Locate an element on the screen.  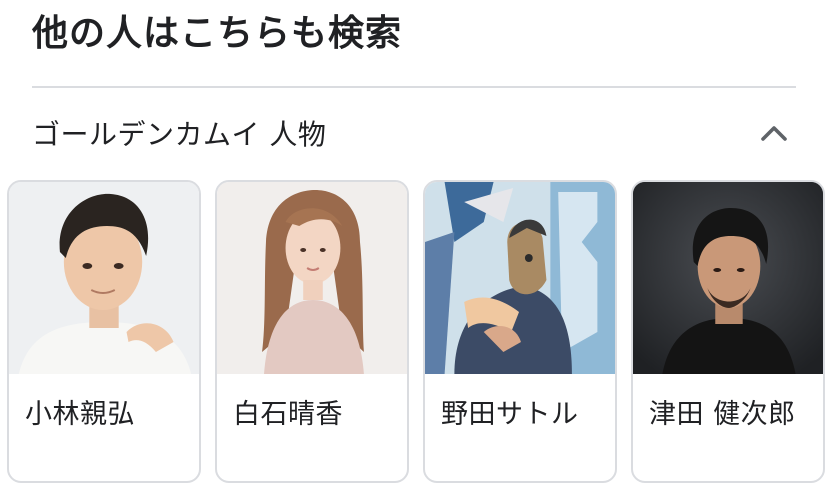
person-card: 野田サトル is located at coordinates (520, 331).